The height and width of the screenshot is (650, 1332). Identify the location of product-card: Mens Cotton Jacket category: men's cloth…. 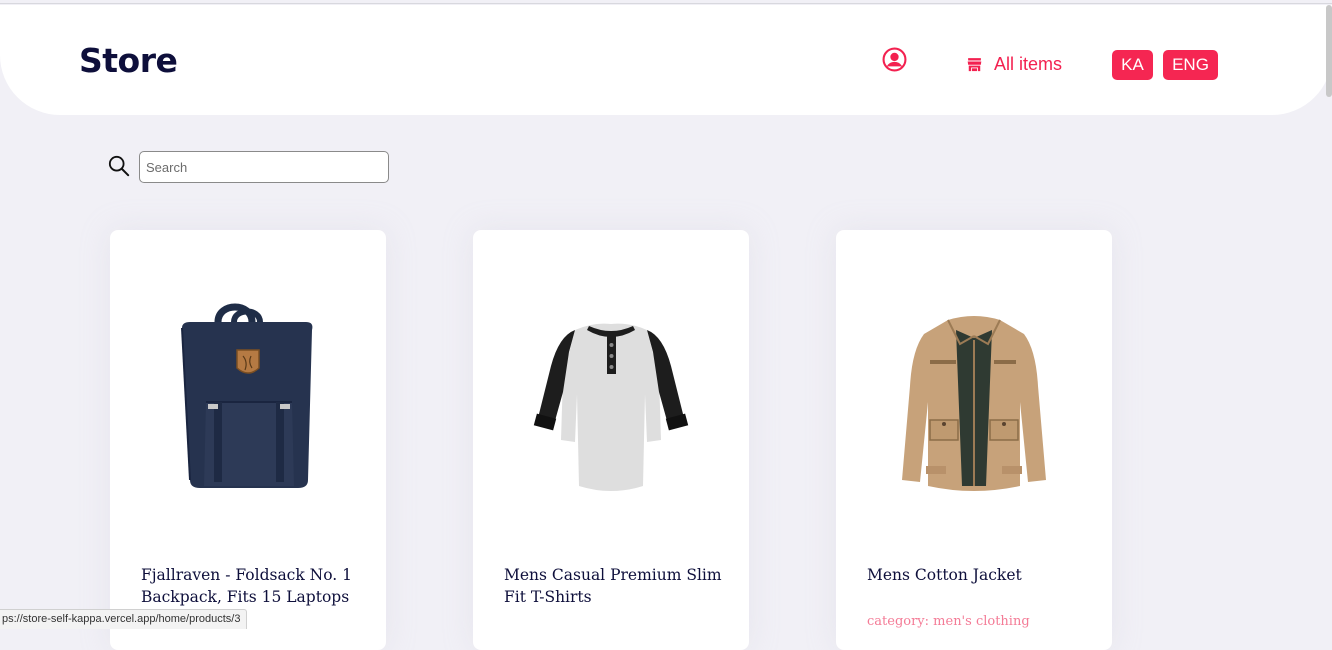
(974, 440).